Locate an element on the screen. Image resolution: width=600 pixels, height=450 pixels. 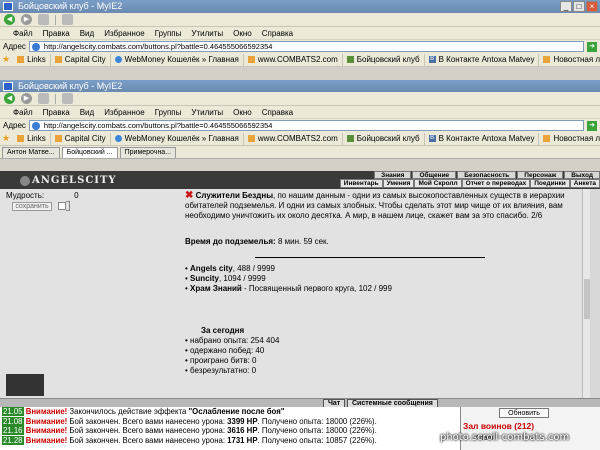
page-icon is located at coordinates (35, 47).